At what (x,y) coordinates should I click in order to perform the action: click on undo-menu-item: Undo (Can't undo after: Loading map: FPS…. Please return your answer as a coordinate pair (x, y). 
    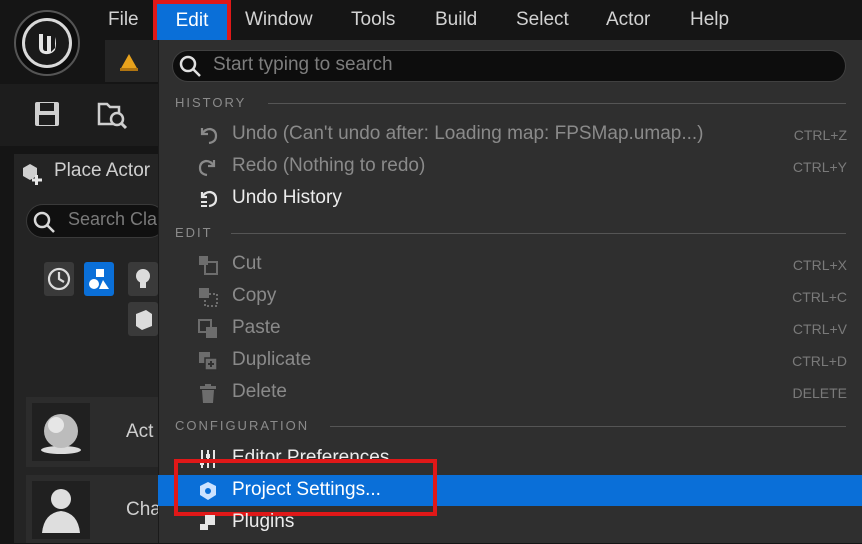
    Looking at the image, I should click on (468, 134).